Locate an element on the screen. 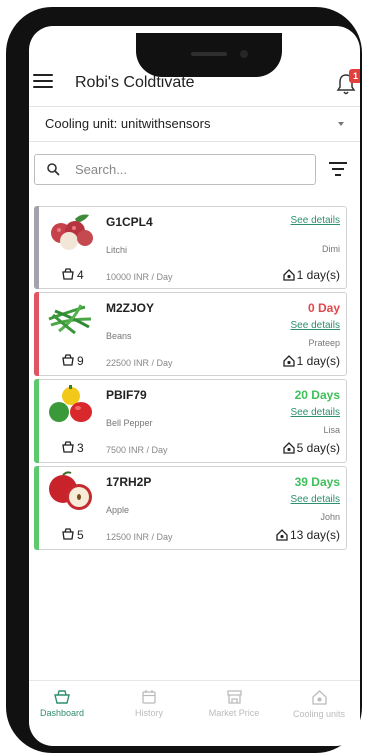 This screenshot has width=368, height=753. crate-count: 4 is located at coordinates (73, 275).